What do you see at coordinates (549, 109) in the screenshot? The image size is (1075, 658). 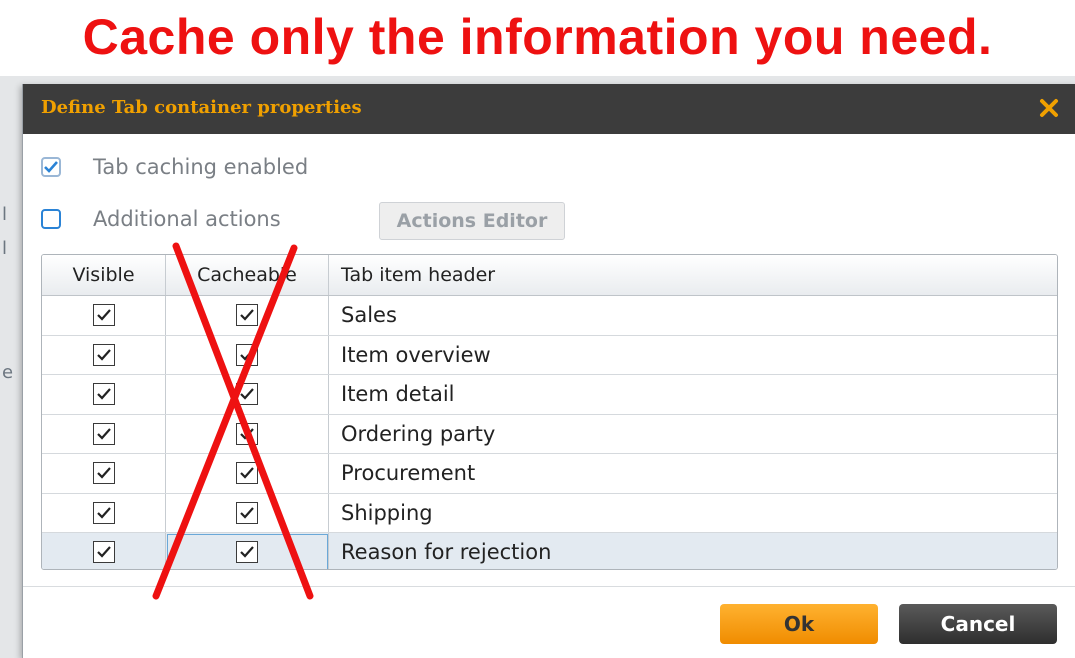 I see `dialog-titlebar: Define Tab container properties` at bounding box center [549, 109].